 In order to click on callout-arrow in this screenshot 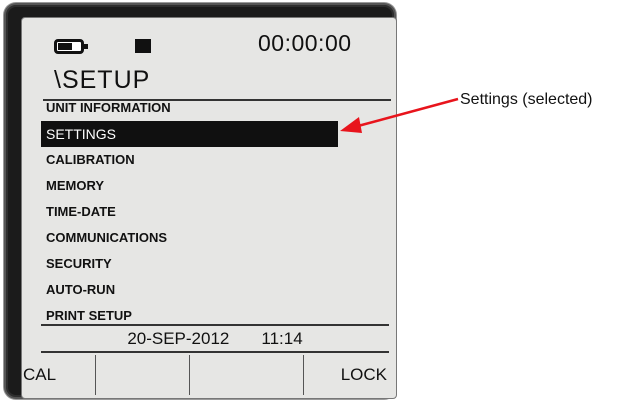, I will do `click(399, 115)`.